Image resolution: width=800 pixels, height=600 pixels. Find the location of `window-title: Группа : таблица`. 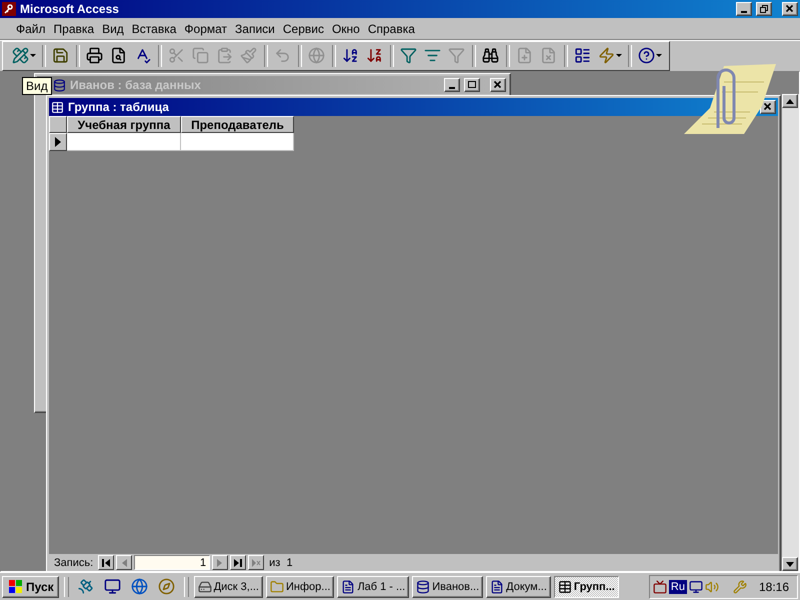

window-title: Группа : таблица is located at coordinates (119, 107).